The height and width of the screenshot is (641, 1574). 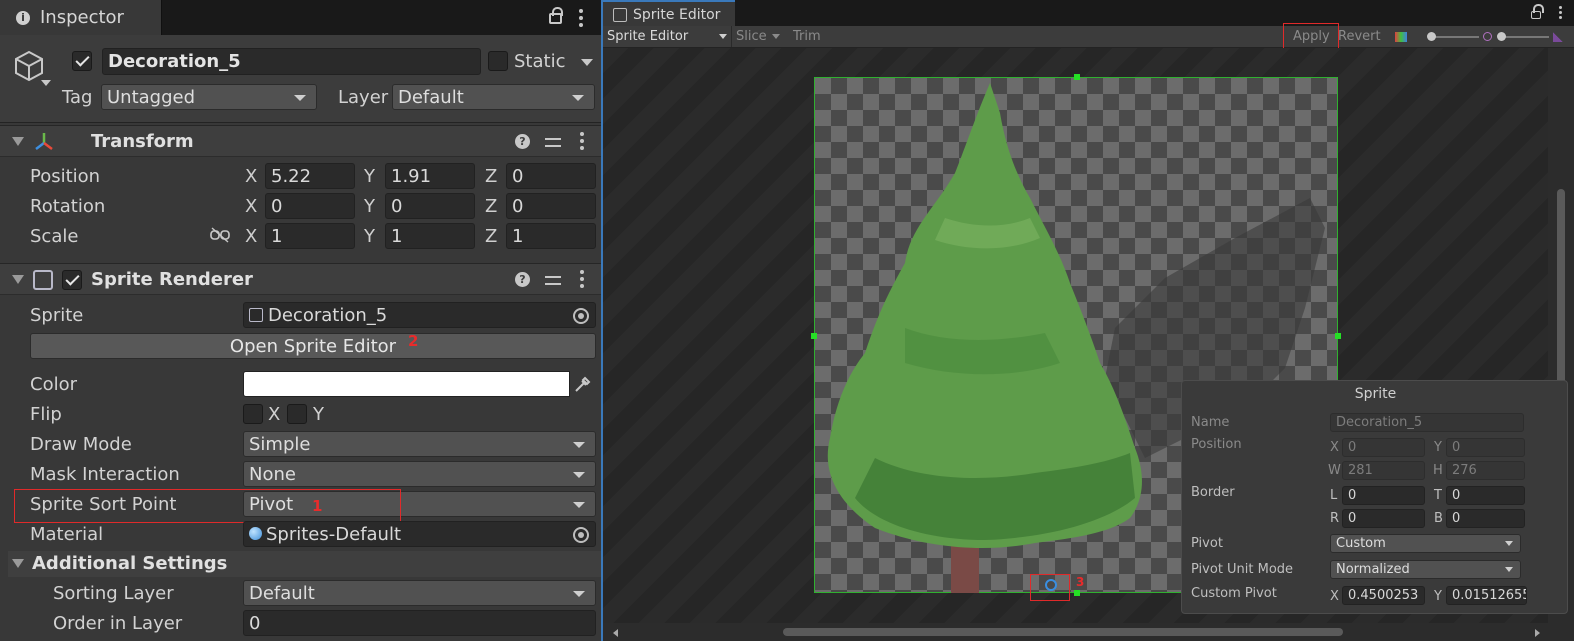 What do you see at coordinates (300, 279) in the screenshot?
I see `sprite-renderer-header: Sprite Renderer ?` at bounding box center [300, 279].